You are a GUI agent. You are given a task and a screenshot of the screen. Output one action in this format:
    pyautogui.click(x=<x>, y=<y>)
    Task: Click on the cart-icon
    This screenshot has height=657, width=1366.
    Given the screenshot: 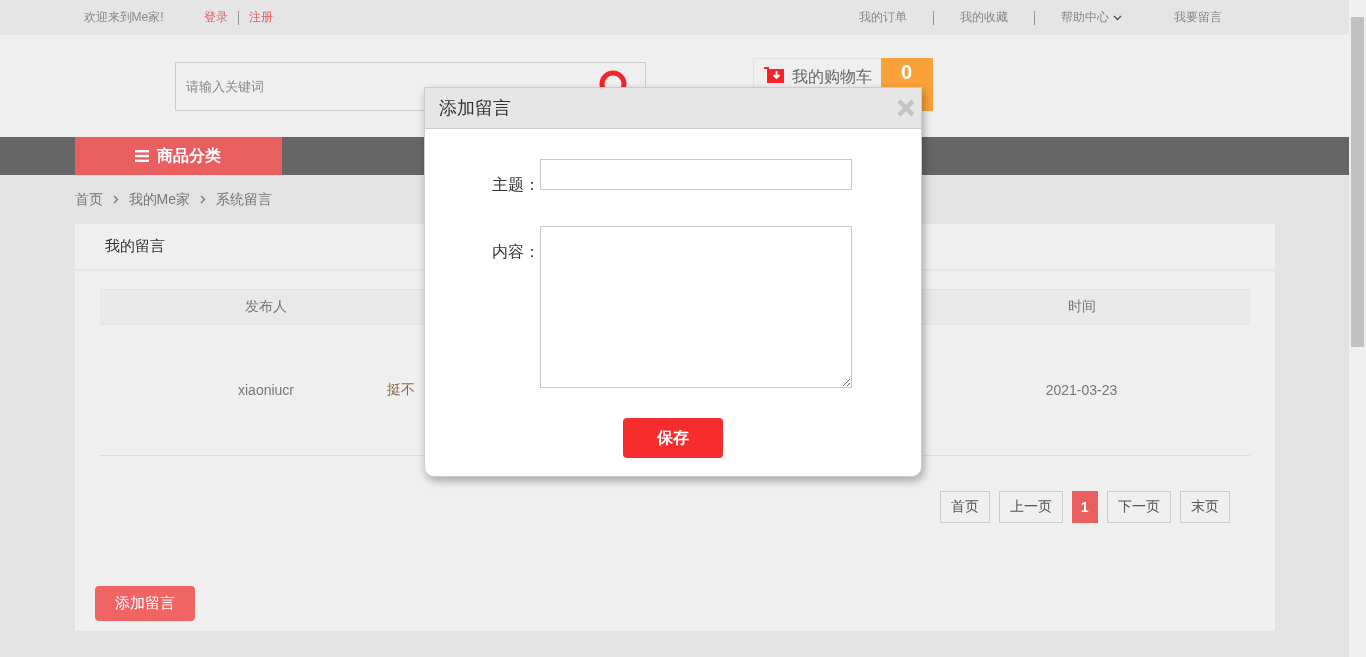 What is the action you would take?
    pyautogui.click(x=773, y=76)
    